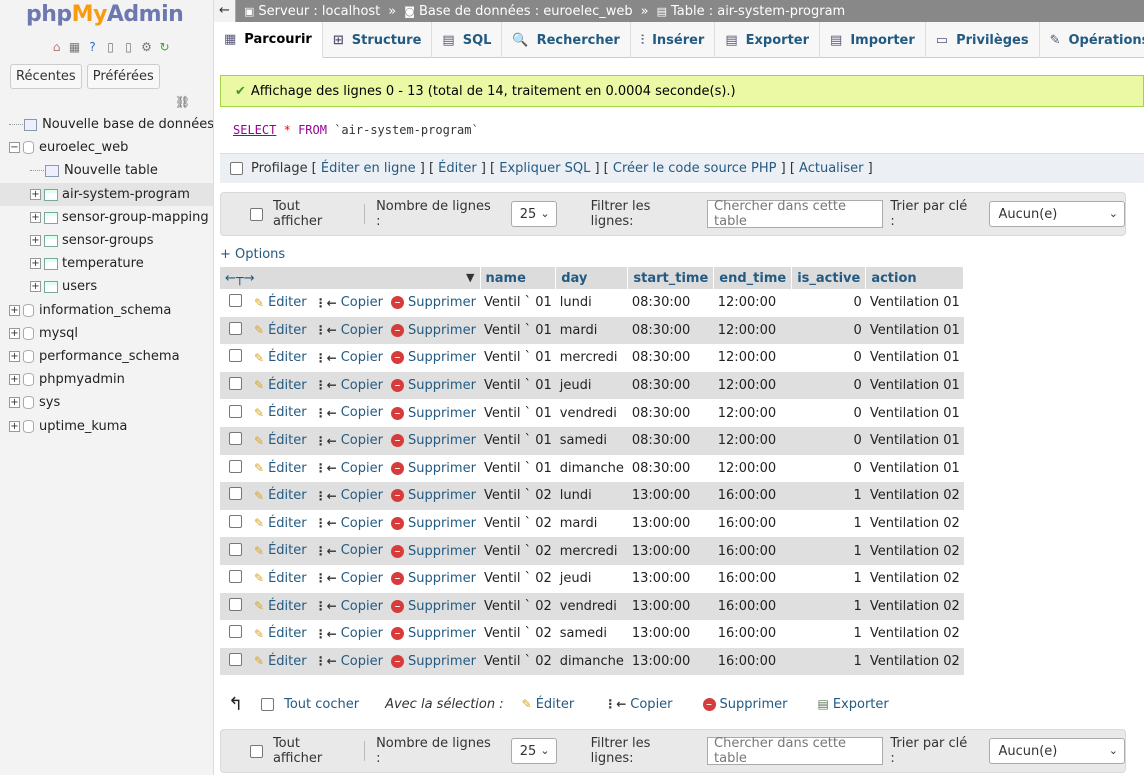  Describe the element at coordinates (591, 606) in the screenshot. I see `cell-day: vendredi` at that location.